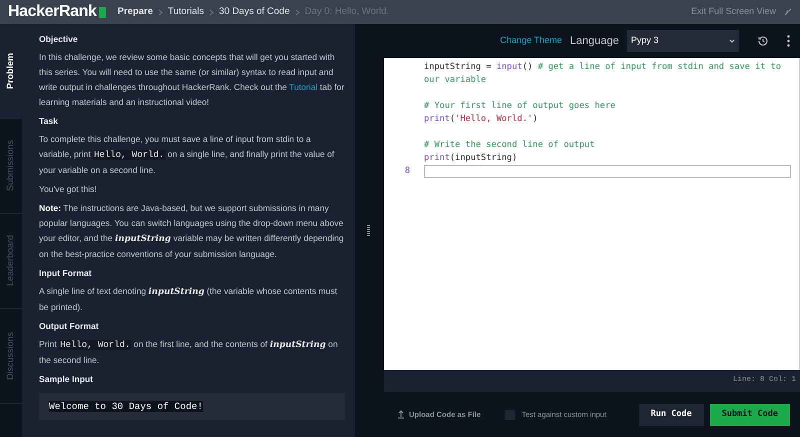 The width and height of the screenshot is (800, 437). What do you see at coordinates (788, 12) in the screenshot?
I see `minimize-icon` at bounding box center [788, 12].